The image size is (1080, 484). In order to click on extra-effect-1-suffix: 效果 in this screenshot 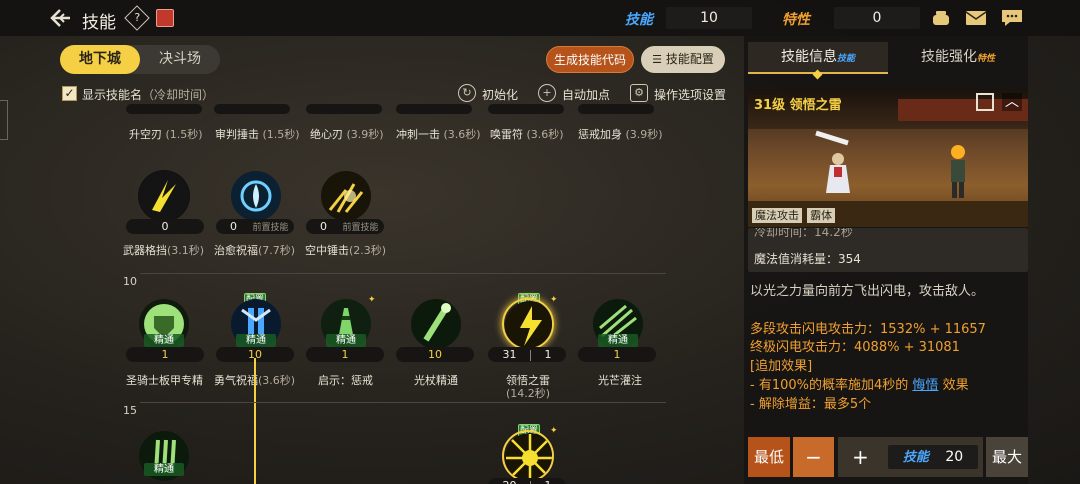, I will do `click(955, 385)`.